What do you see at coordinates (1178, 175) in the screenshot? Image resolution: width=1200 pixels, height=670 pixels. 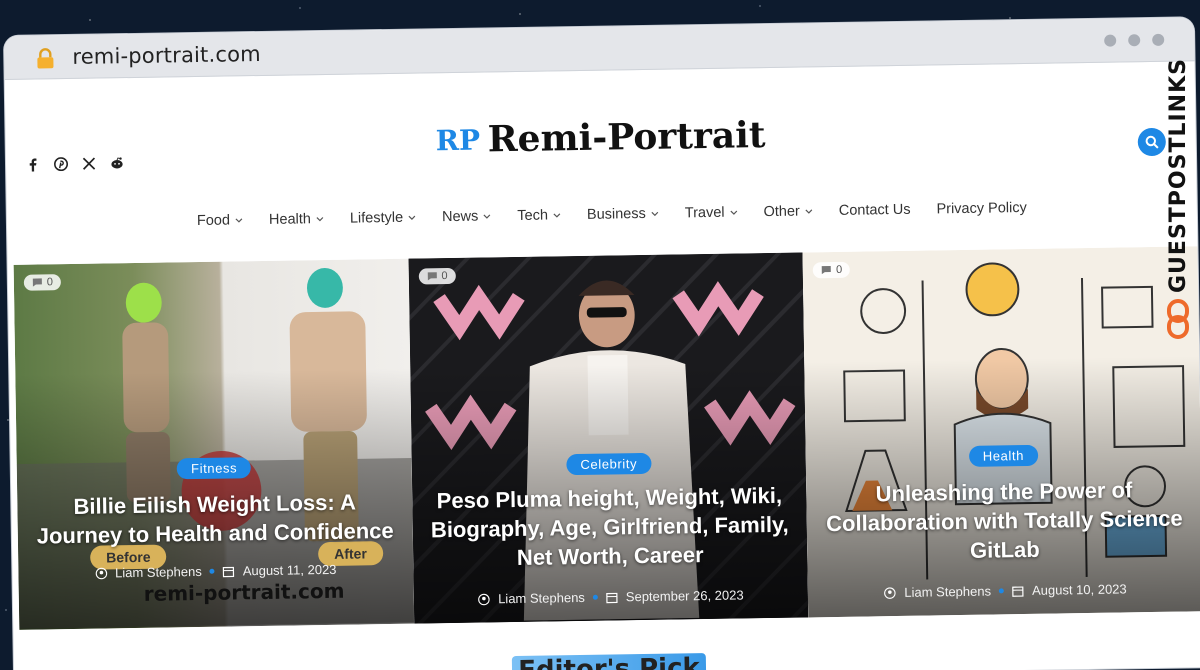 I see `guestpostlinks-text: GUESTPOSTLINKS` at bounding box center [1178, 175].